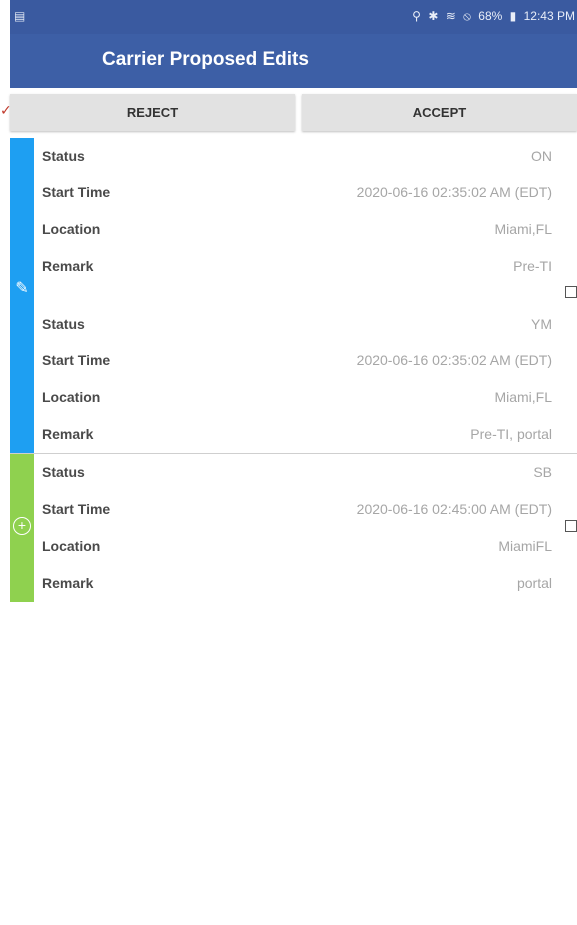 This screenshot has width=577, height=925. I want to click on field-value: Pre-TI, so click(532, 266).